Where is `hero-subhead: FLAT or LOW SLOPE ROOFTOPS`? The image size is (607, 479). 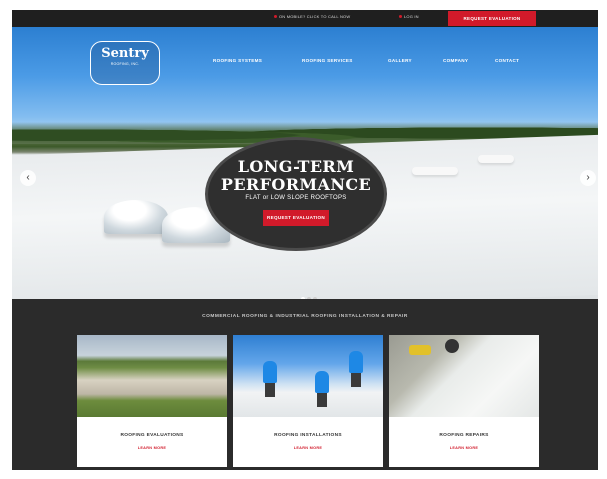
hero-subhead: FLAT or LOW SLOPE ROOFTOPS is located at coordinates (296, 198).